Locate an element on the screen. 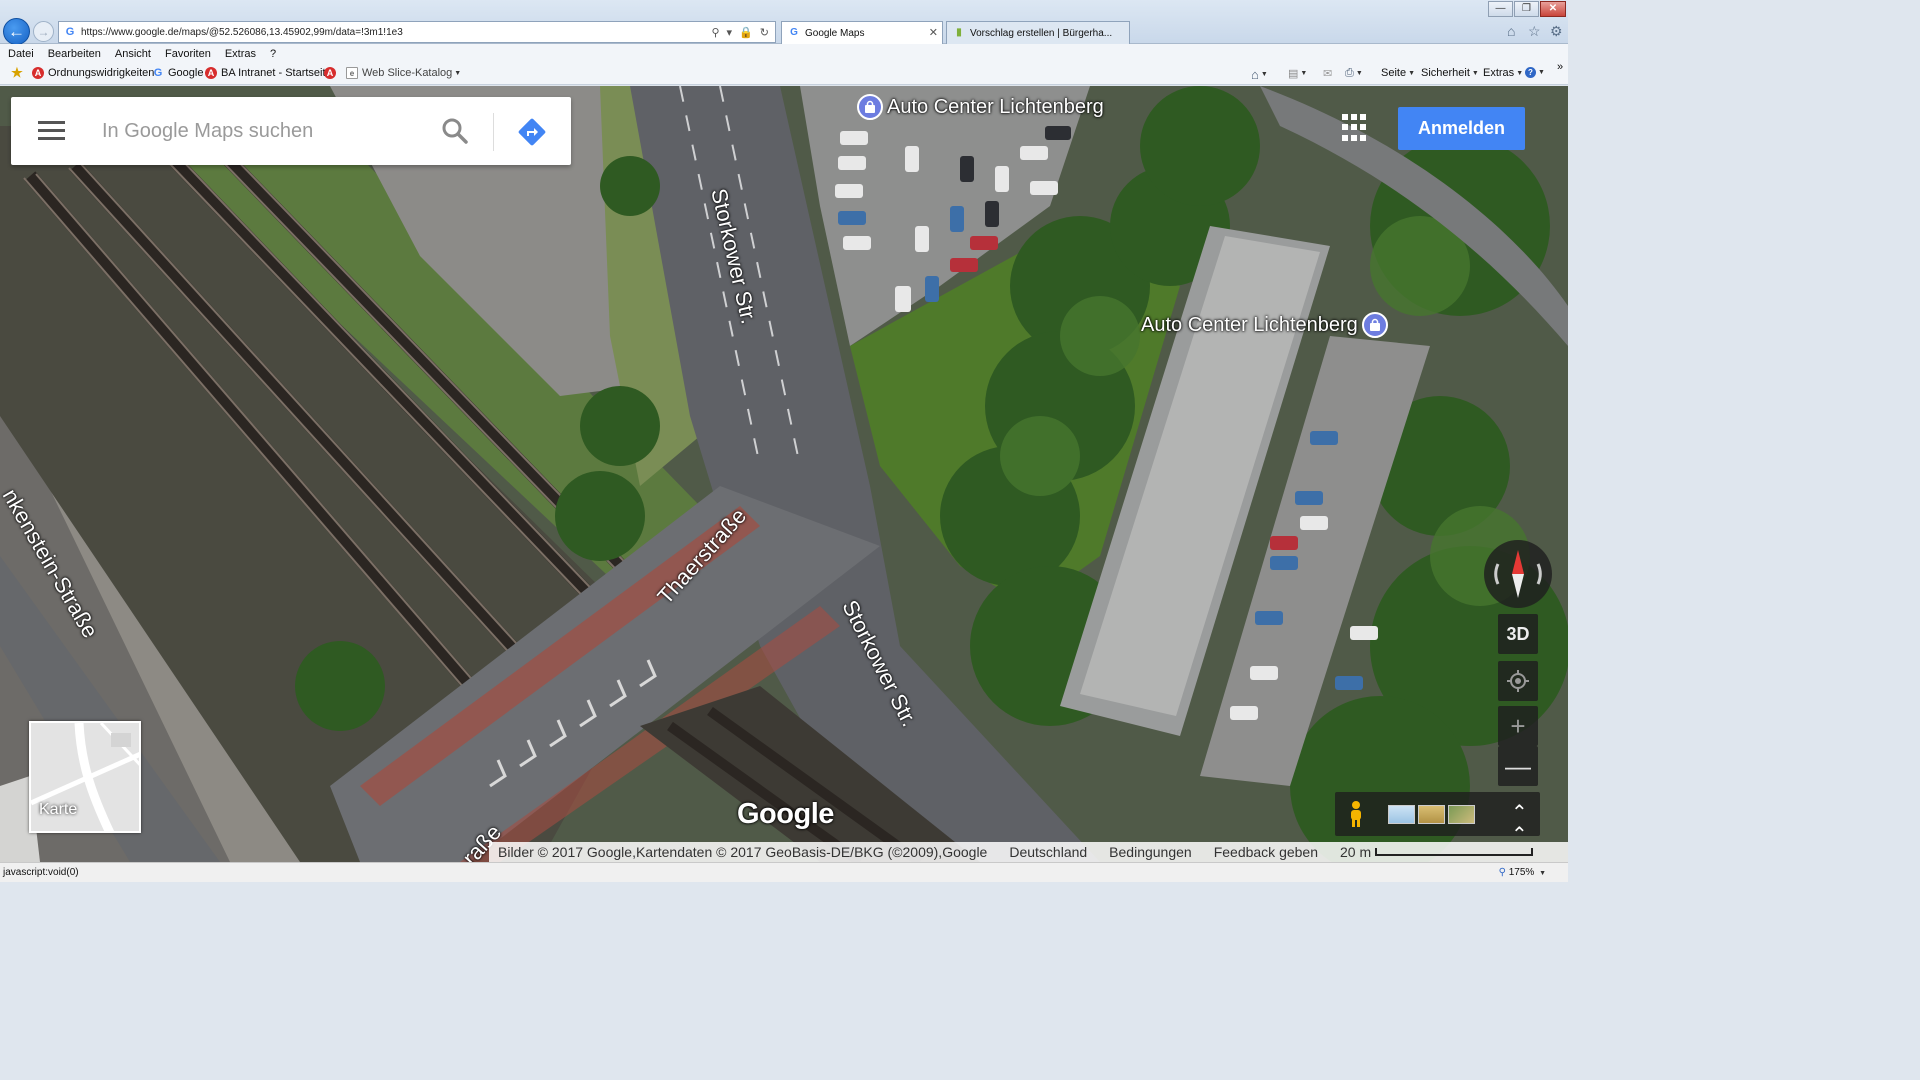 The height and width of the screenshot is (1080, 1920). mail-button: ✉ is located at coordinates (1327, 73).